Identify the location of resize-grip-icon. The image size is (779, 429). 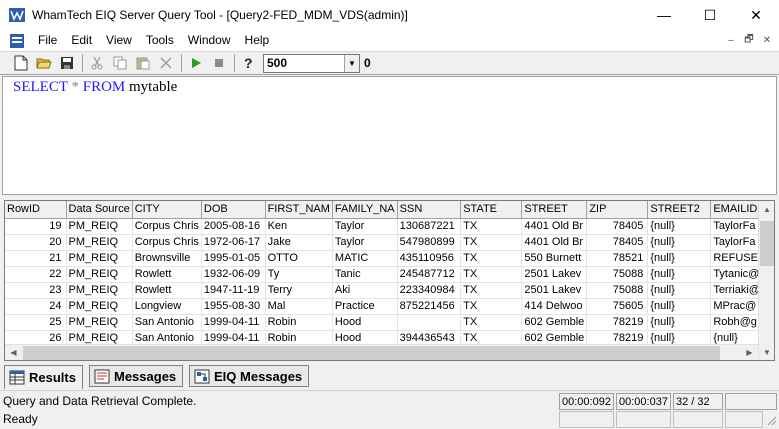
(771, 420).